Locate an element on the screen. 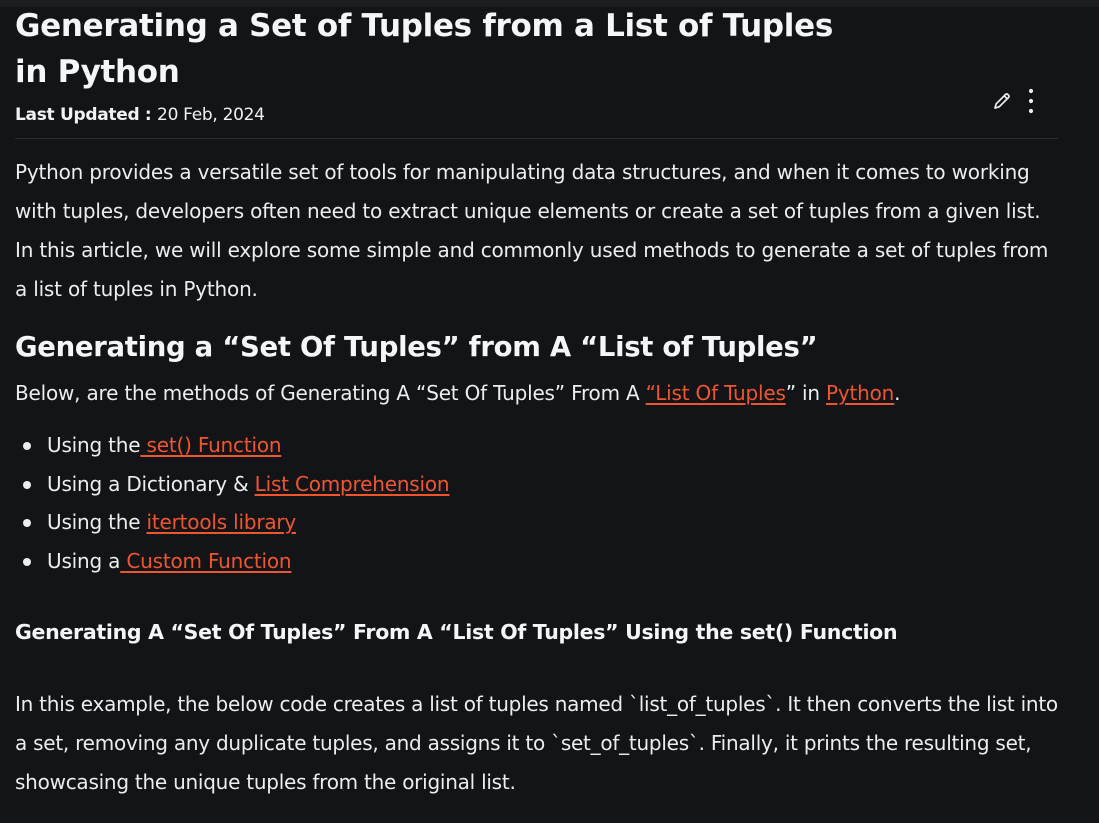 The image size is (1099, 823). list-item: Using the set() Function is located at coordinates (234, 447).